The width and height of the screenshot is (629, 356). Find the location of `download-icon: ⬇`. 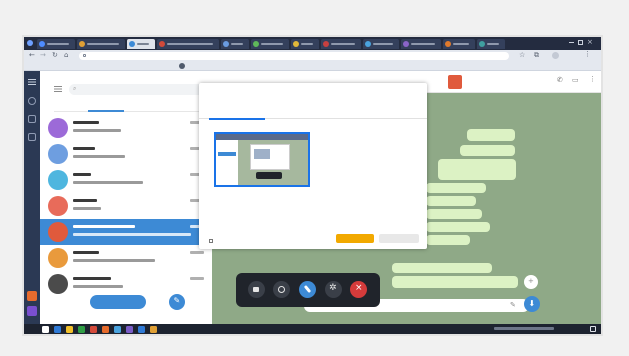

download-icon: ⬇ is located at coordinates (532, 303).